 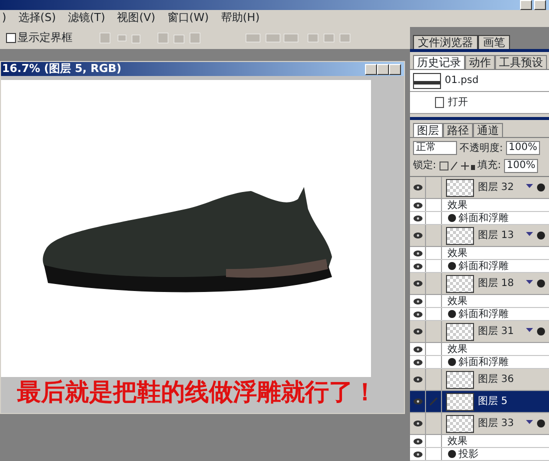 I want to click on opacity-field: 100%, so click(x=523, y=148).